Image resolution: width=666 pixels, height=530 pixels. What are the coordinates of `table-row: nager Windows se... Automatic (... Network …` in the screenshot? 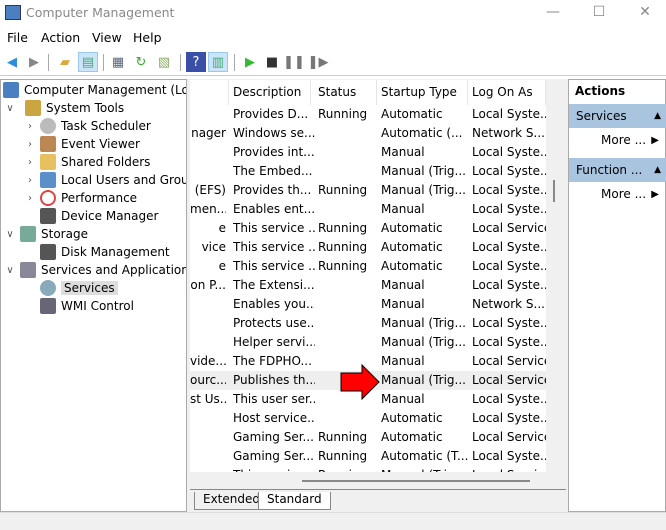 It's located at (368, 133).